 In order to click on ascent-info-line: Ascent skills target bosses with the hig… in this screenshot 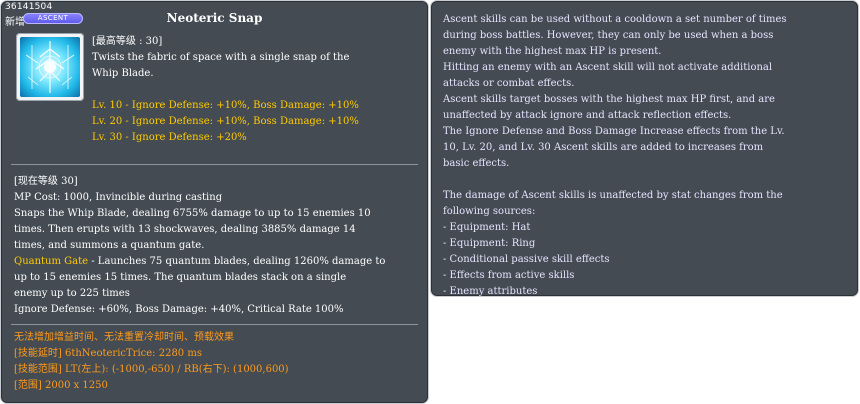, I will do `click(609, 99)`.